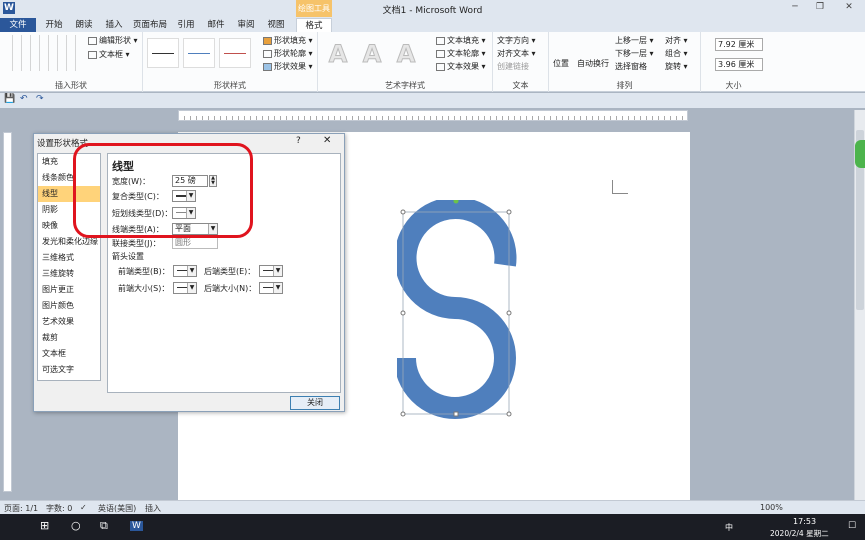 This screenshot has width=865, height=540. Describe the element at coordinates (461, 53) in the screenshot. I see `text-outline-button: 文本轮廓 ▾` at that location.